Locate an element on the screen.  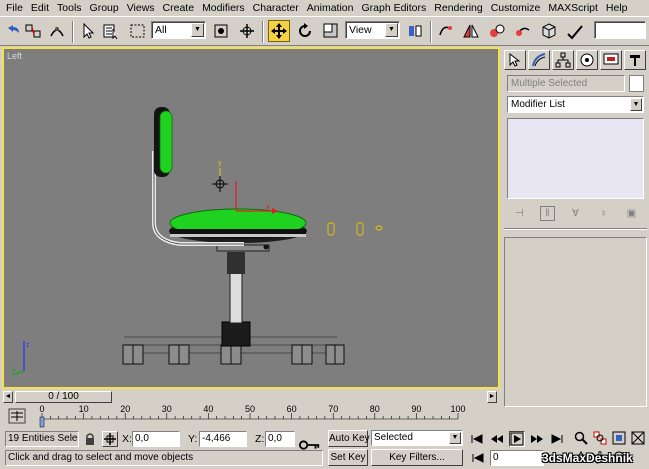
z-coord-field: 0,0 is located at coordinates (280, 439).